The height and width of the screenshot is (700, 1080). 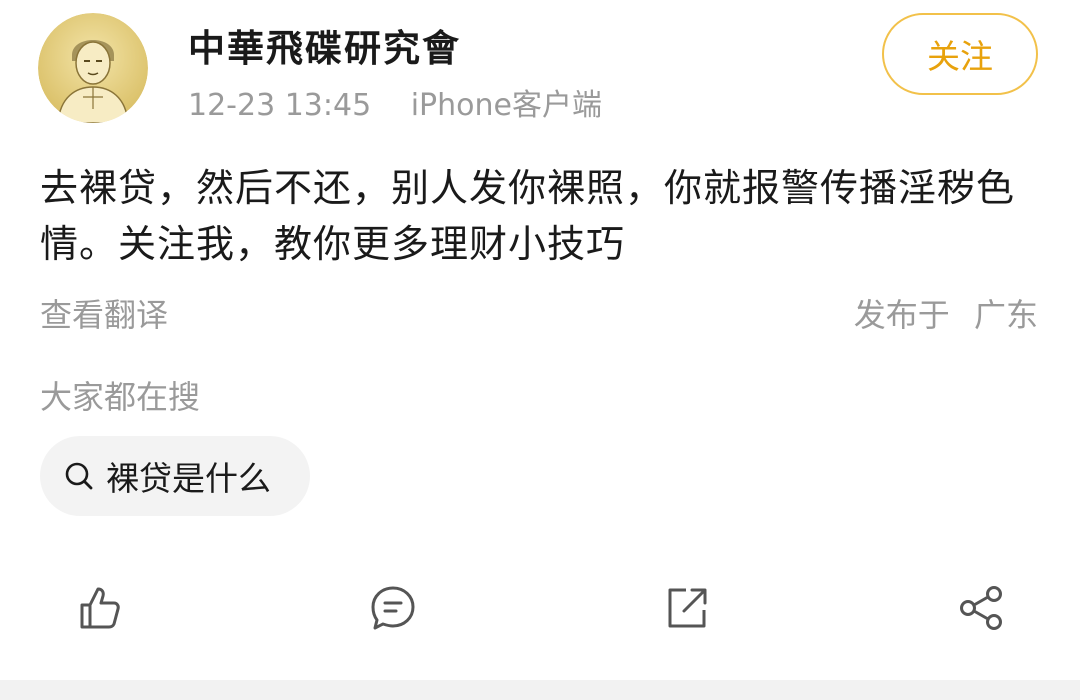 I want to click on post-content: 去裸贷，然后不还，别人发你裸照，你就报警传播淫秽色情。关注我，教你更多理财小技巧, so click(x=528, y=216).